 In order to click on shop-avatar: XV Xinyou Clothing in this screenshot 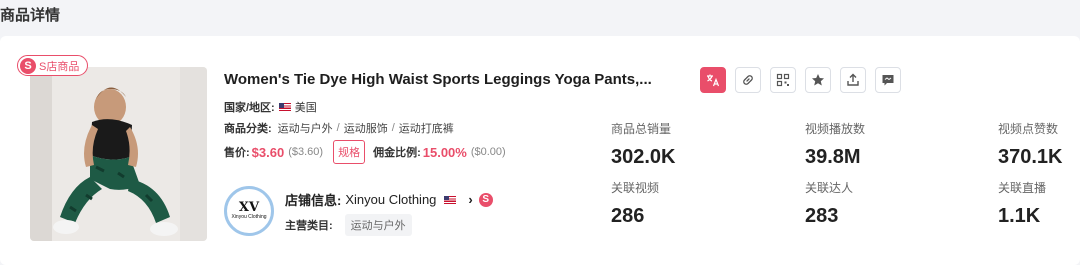, I will do `click(249, 211)`.